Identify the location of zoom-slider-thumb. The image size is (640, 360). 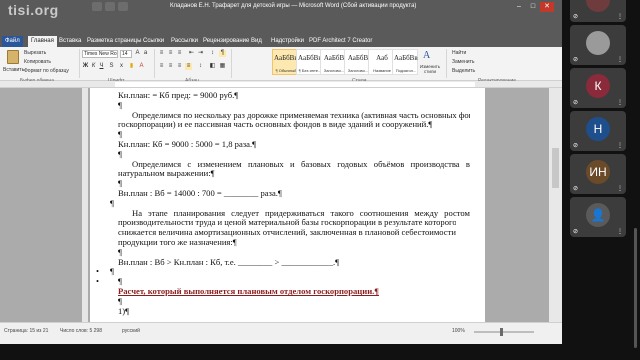
(501, 332).